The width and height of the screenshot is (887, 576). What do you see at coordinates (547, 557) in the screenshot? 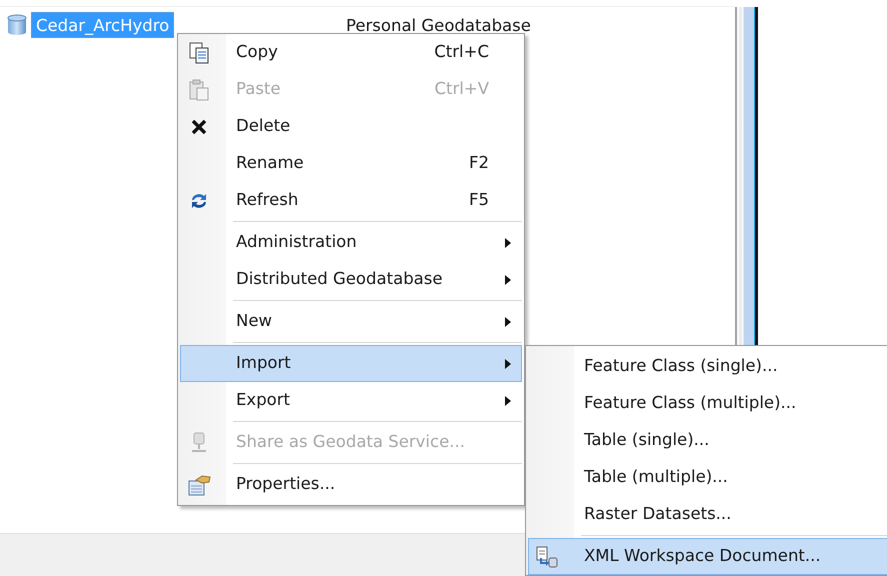
I see `xml-import-icon` at bounding box center [547, 557].